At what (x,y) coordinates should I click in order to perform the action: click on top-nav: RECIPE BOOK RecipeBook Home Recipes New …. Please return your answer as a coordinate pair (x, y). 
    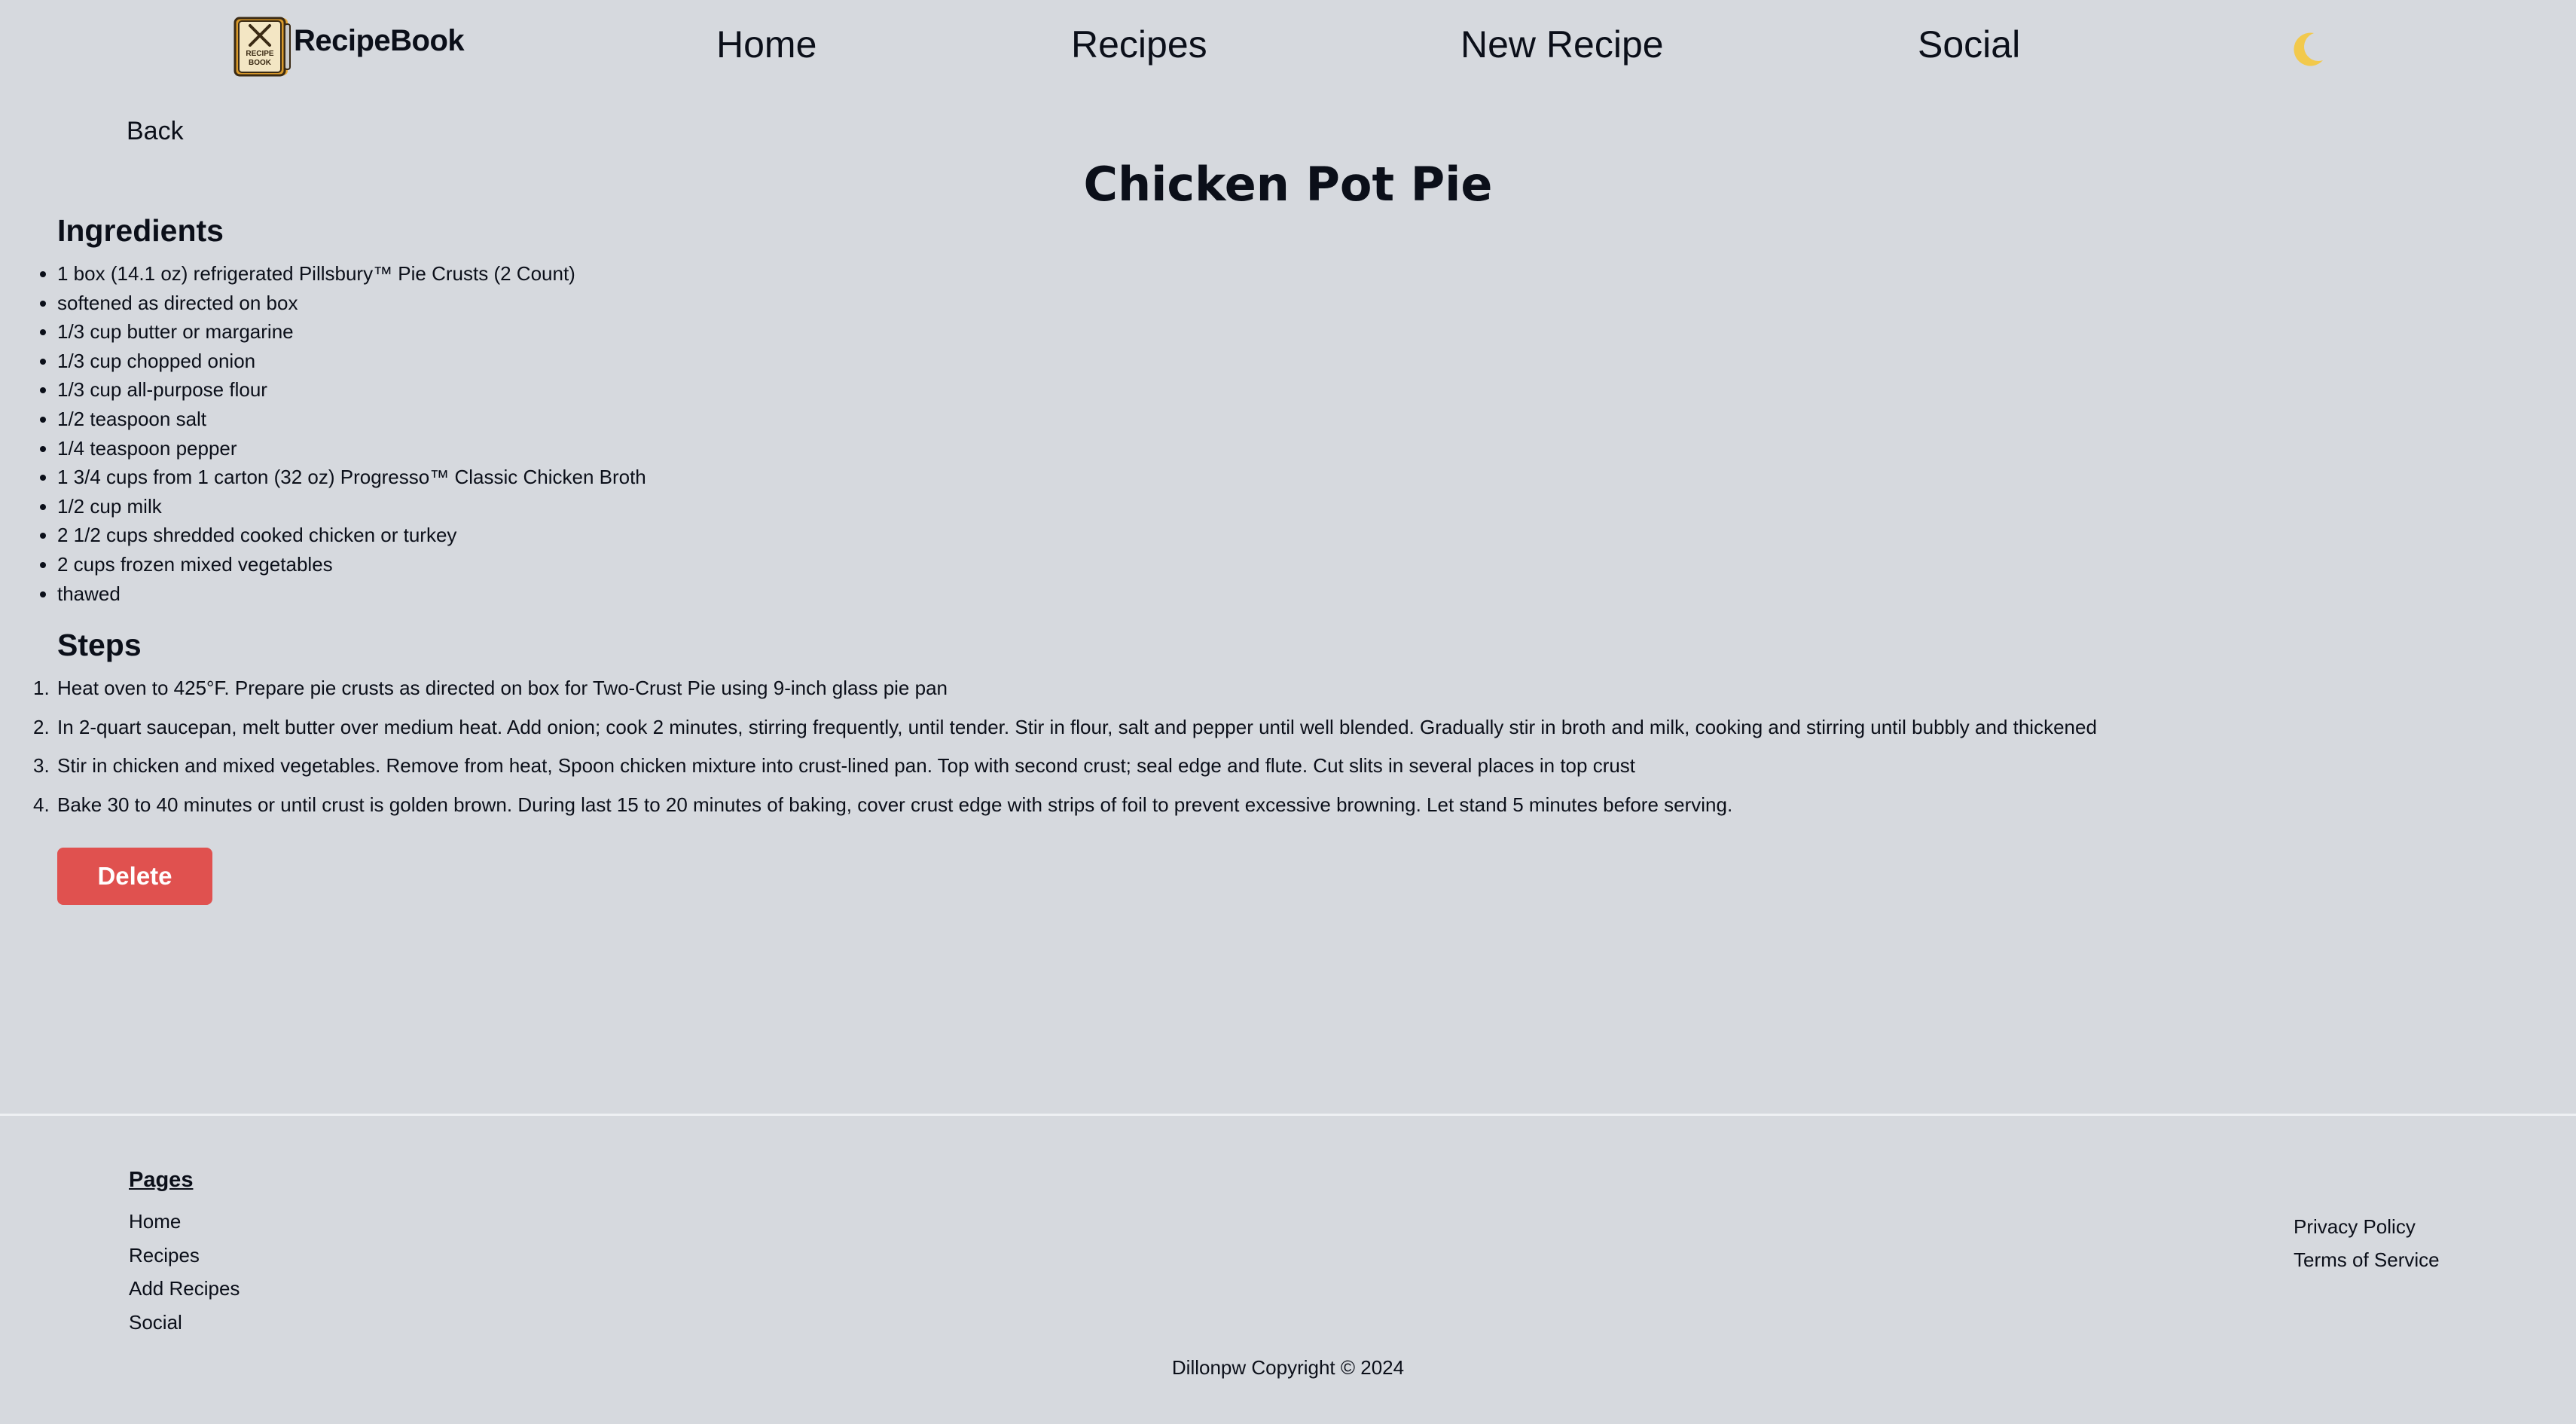
    Looking at the image, I should click on (1288, 47).